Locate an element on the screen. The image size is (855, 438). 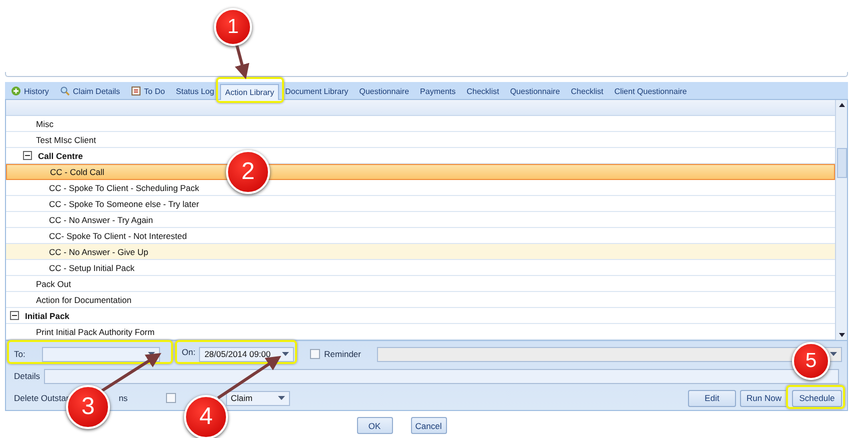
delete-label: ns is located at coordinates (123, 398).